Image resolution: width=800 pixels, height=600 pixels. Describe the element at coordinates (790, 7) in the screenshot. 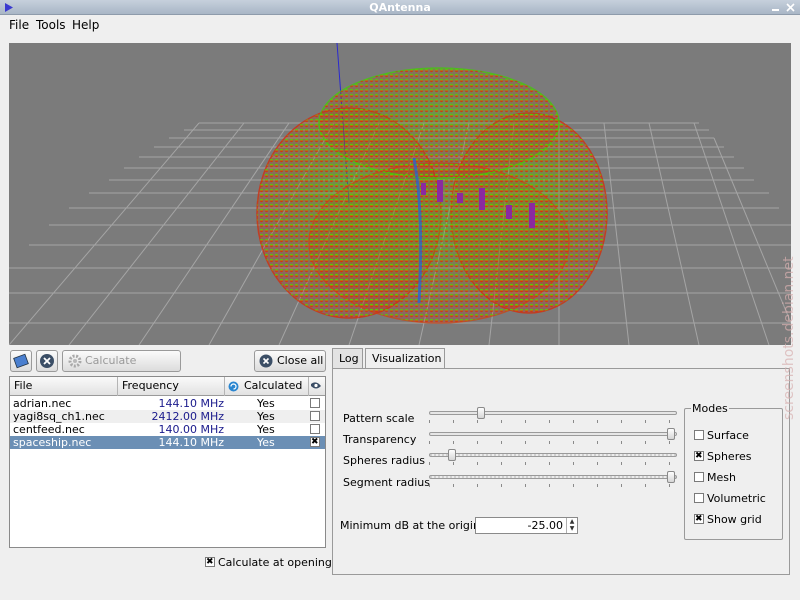

I see `close-window-icon` at that location.